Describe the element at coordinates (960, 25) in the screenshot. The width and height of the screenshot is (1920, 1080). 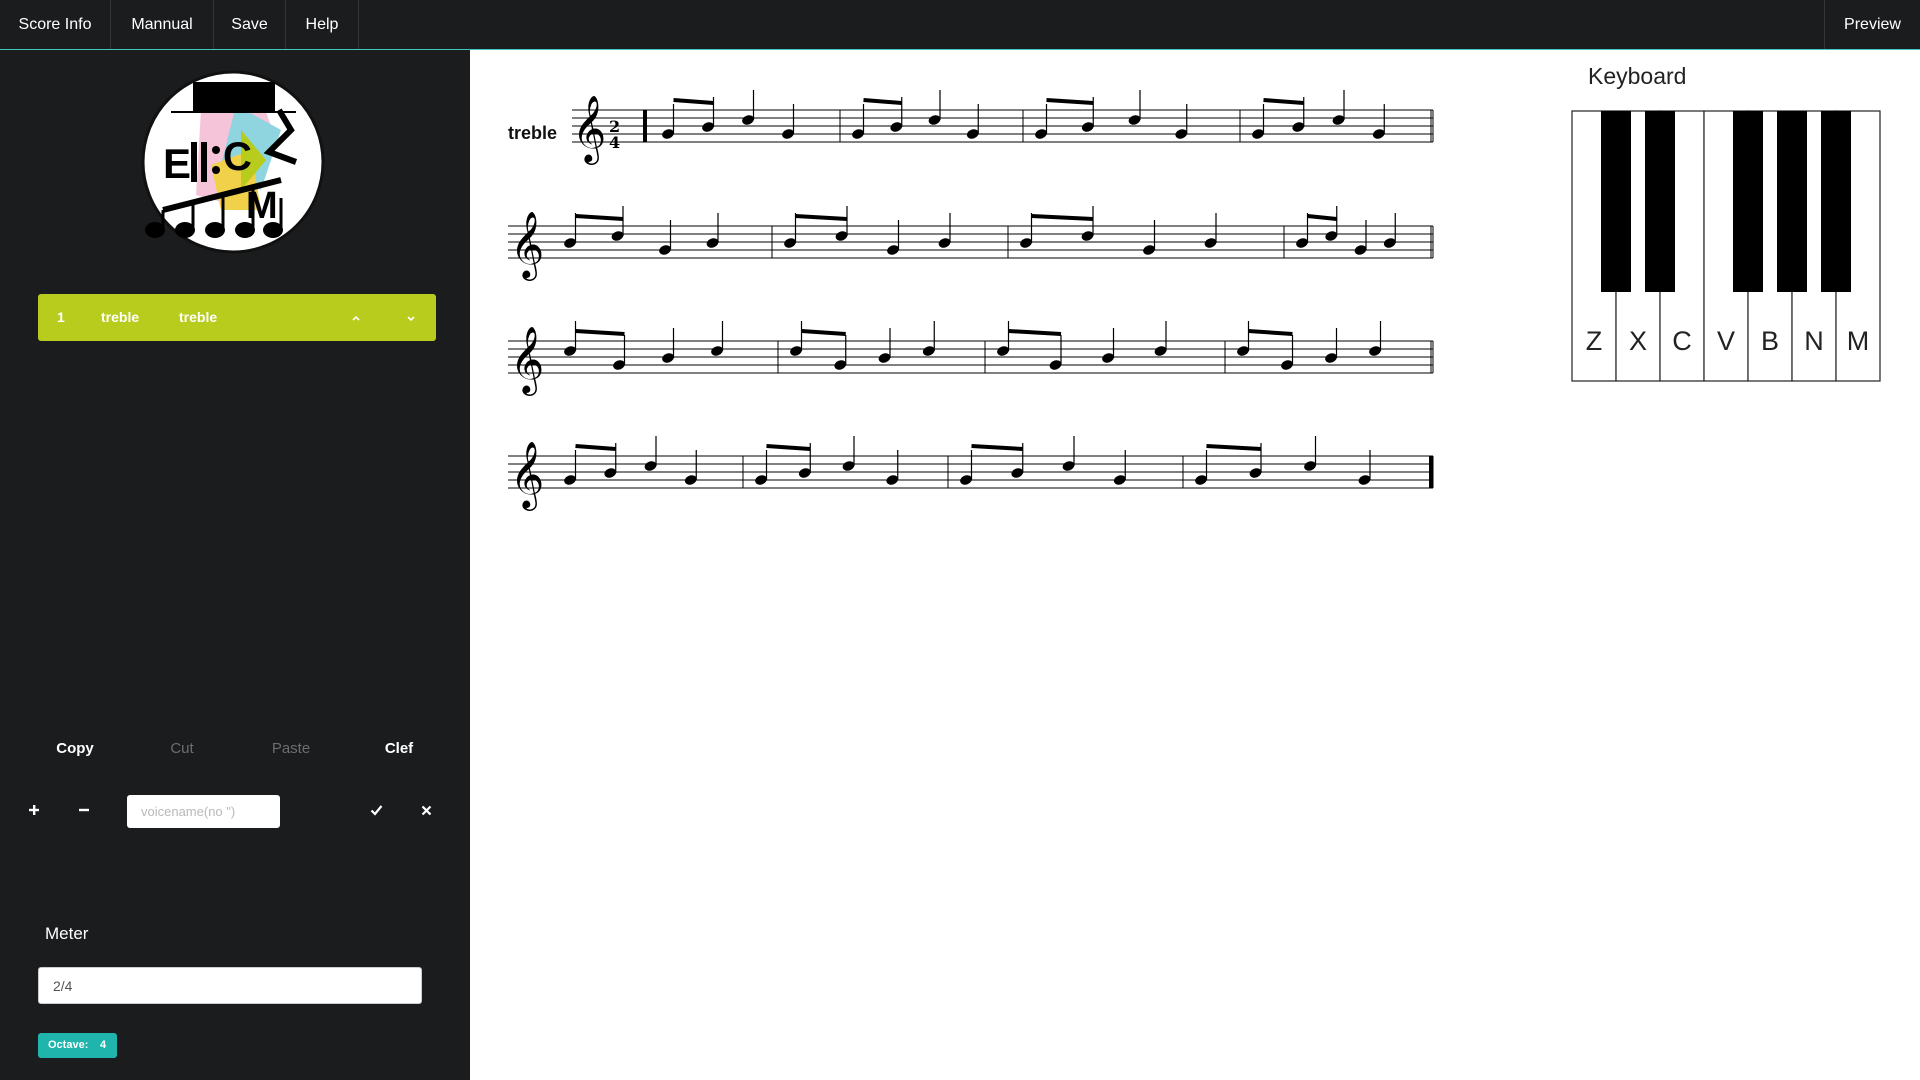
I see `top-menu-bar: Score Info Mannual Save Help Preview` at that location.